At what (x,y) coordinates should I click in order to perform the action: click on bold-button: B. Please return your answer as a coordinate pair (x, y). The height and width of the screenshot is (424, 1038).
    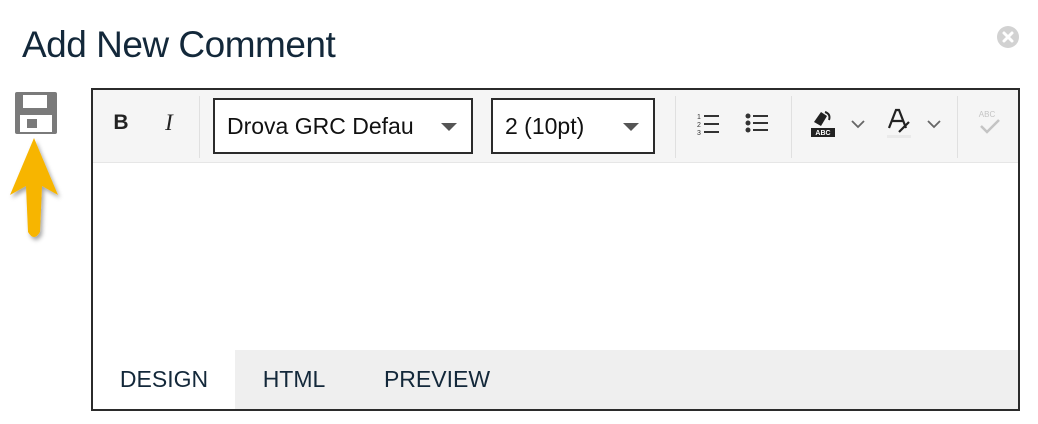
    Looking at the image, I should click on (121, 123).